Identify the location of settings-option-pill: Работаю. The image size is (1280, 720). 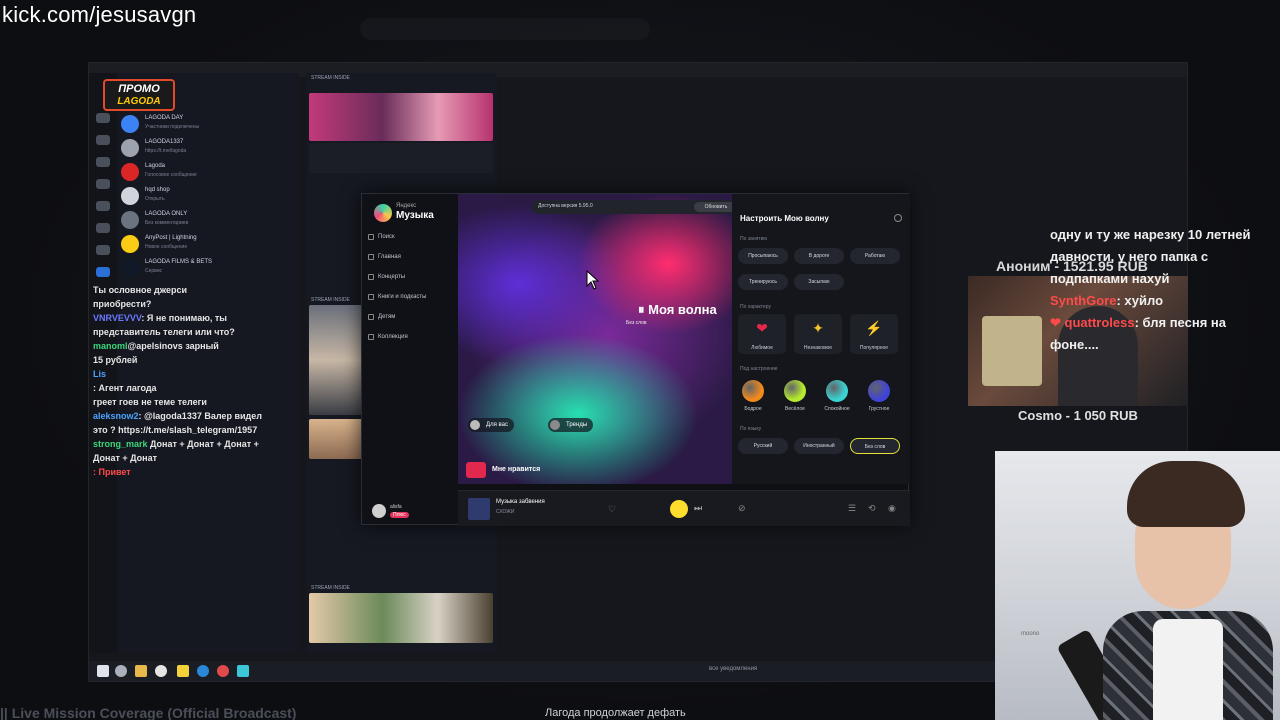
(875, 256).